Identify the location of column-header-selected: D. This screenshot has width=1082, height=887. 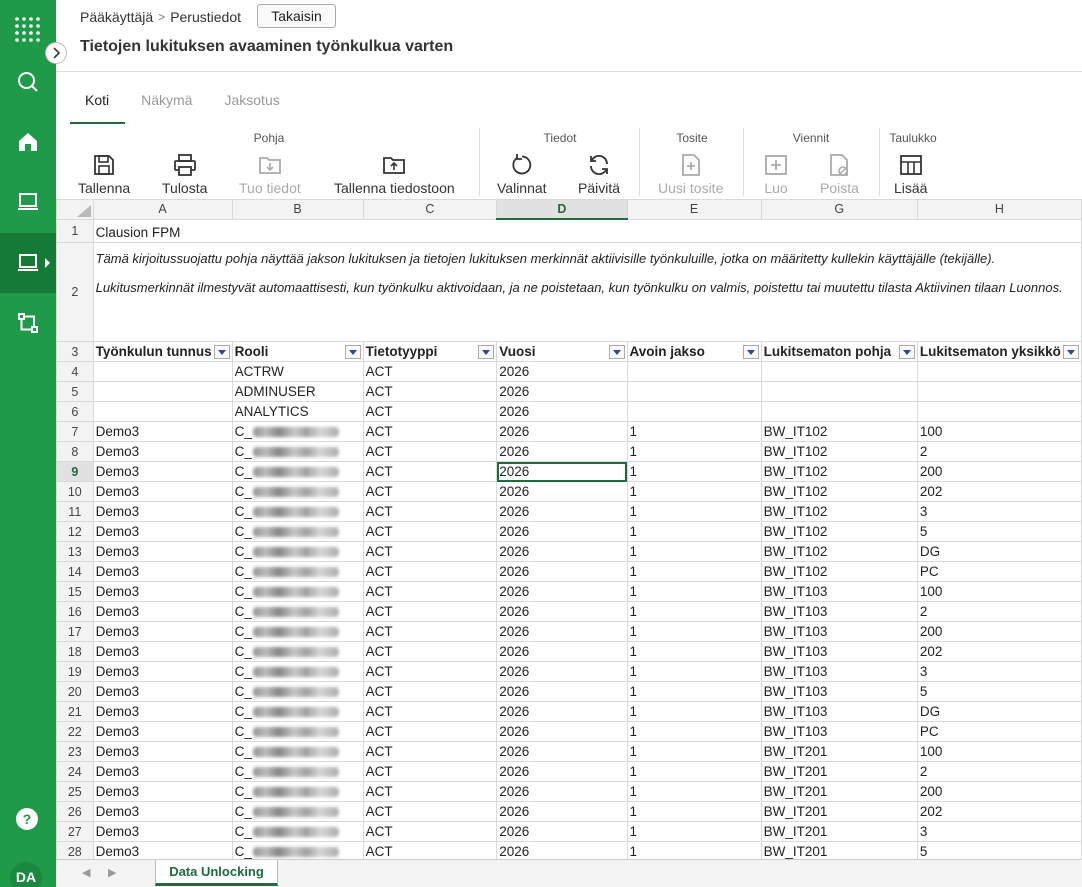
(562, 209).